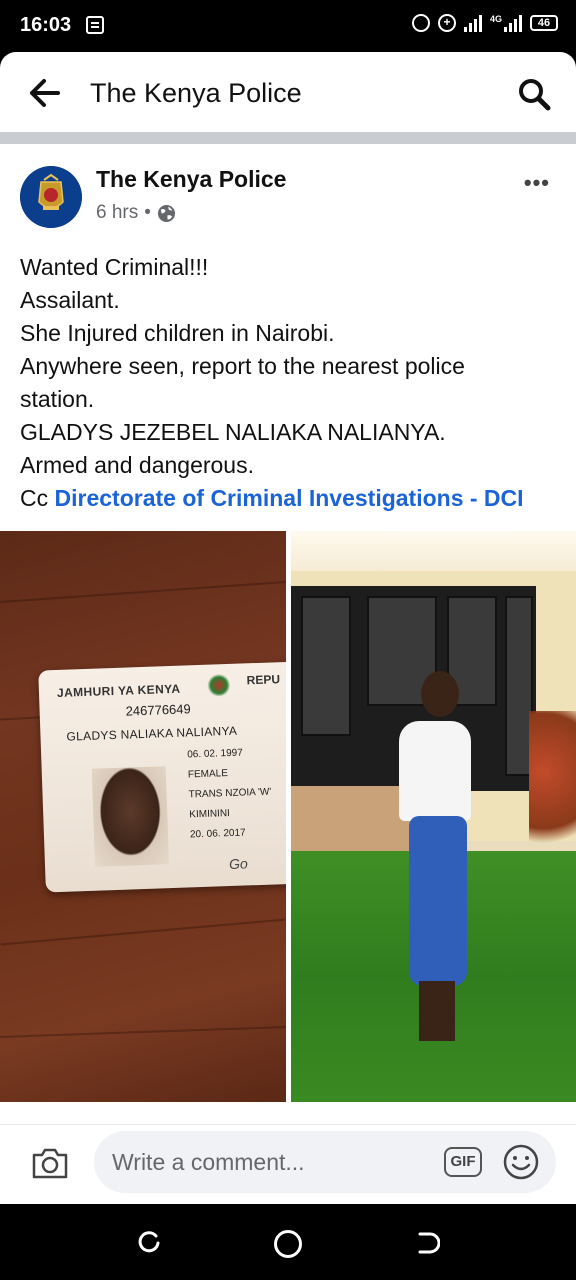 This screenshot has height=1280, width=576. Describe the element at coordinates (437, 1011) in the screenshot. I see `person-legs` at that location.